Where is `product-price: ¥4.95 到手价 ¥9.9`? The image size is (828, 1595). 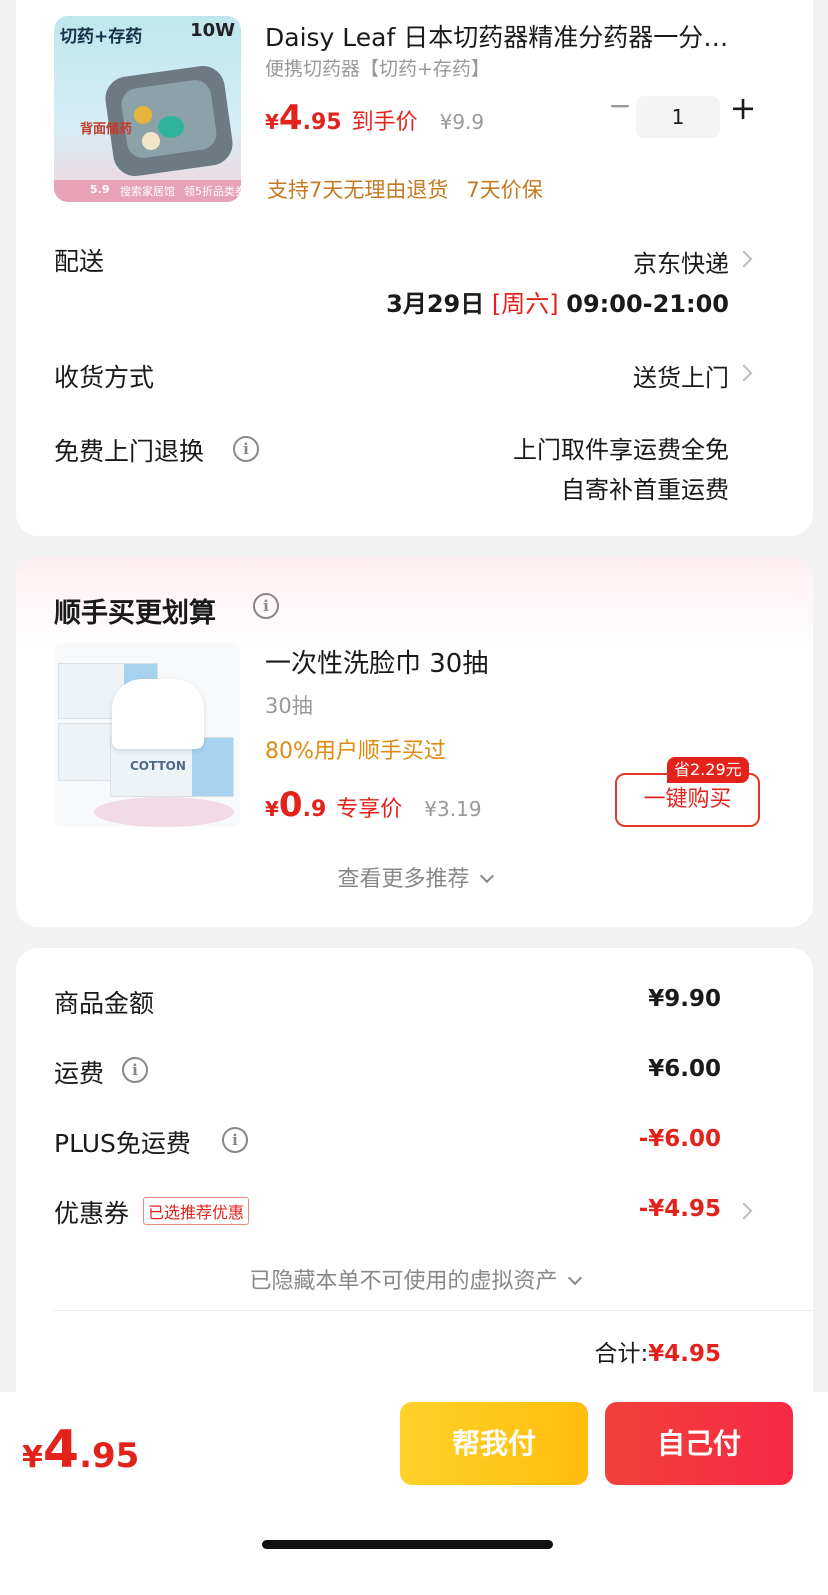
product-price: ¥4.95 到手价 ¥9.9 is located at coordinates (375, 118).